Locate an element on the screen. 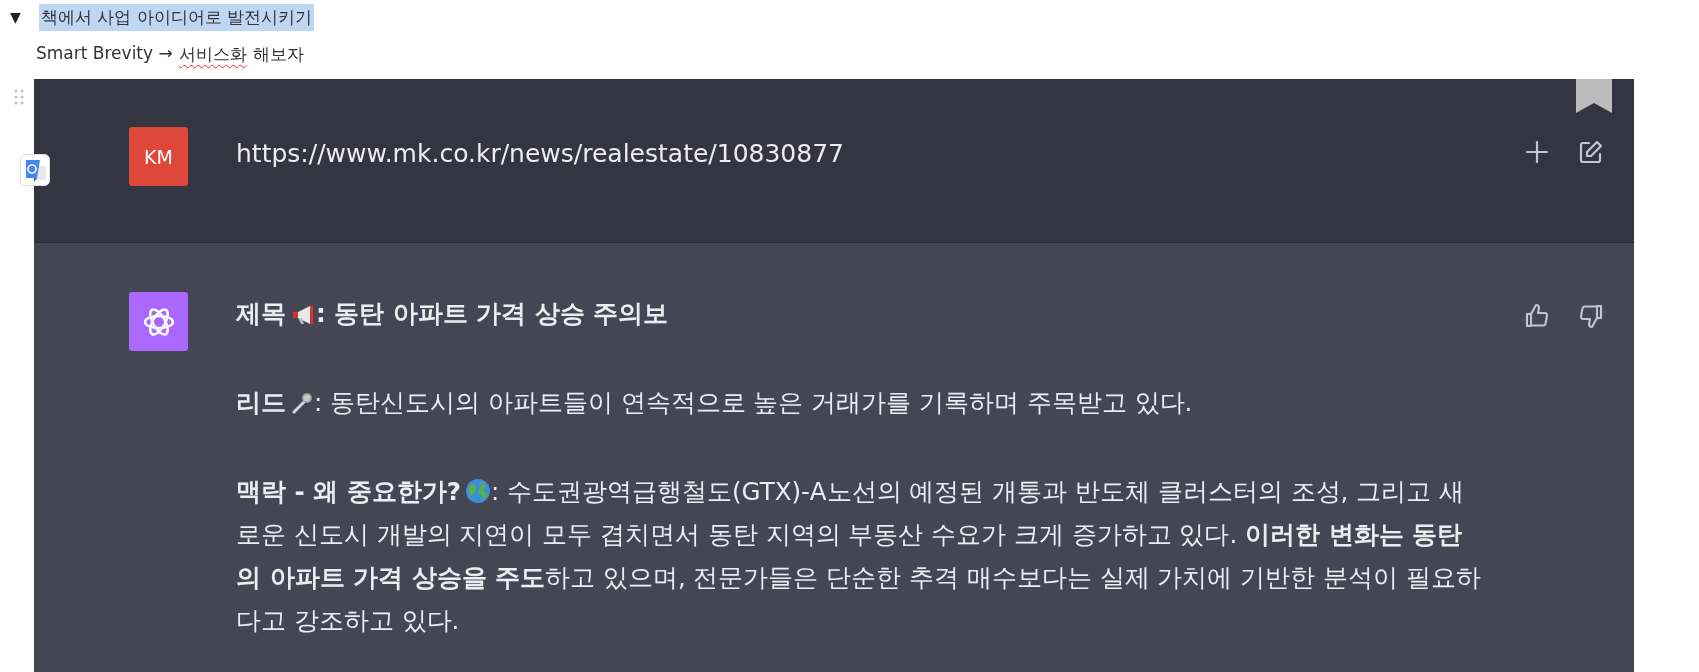 The width and height of the screenshot is (1699, 672). summary-paragraph: 리드 : 동탄신도시의 아파트들이 연속적으로 높은 거래가를 기록하며 주목받고 있다. is located at coordinates (715, 403).